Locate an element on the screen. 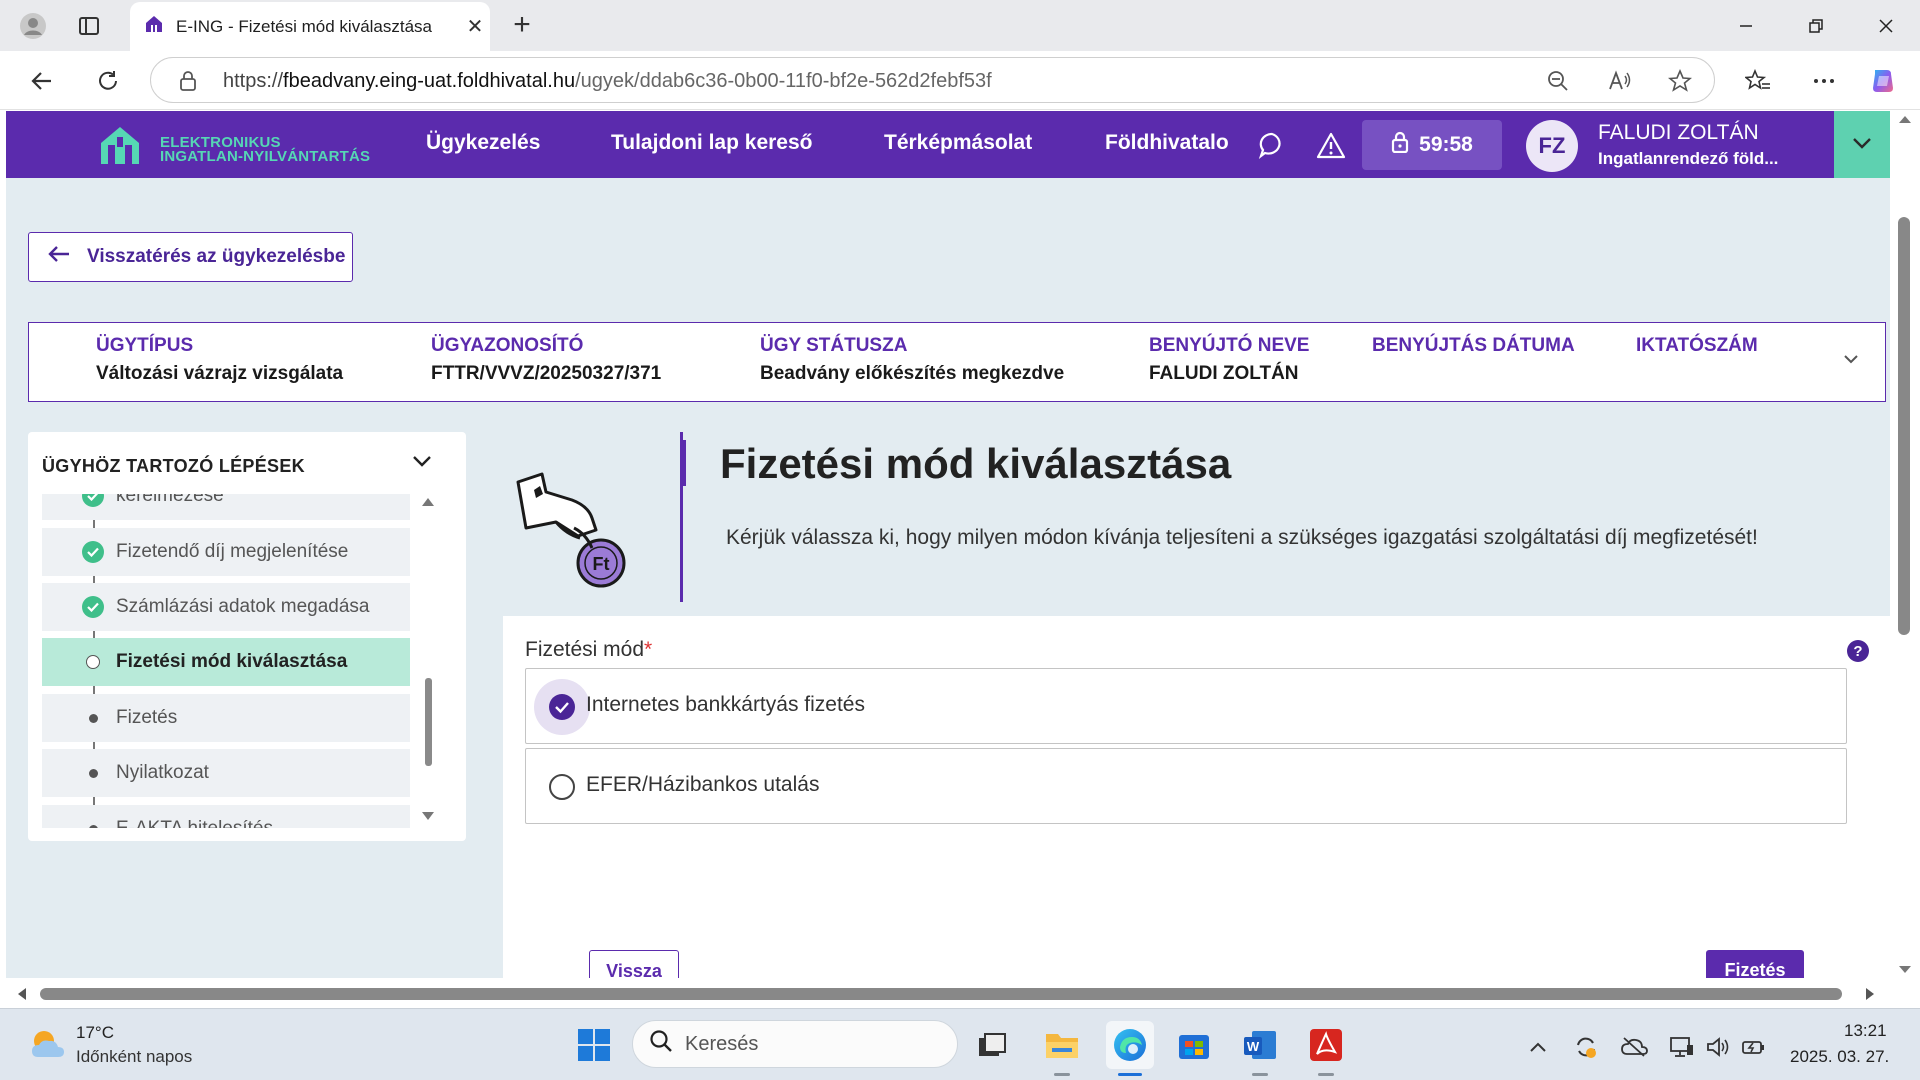  back-to-case-management-button: Visszatérés az ügykezelésbe is located at coordinates (190, 257).